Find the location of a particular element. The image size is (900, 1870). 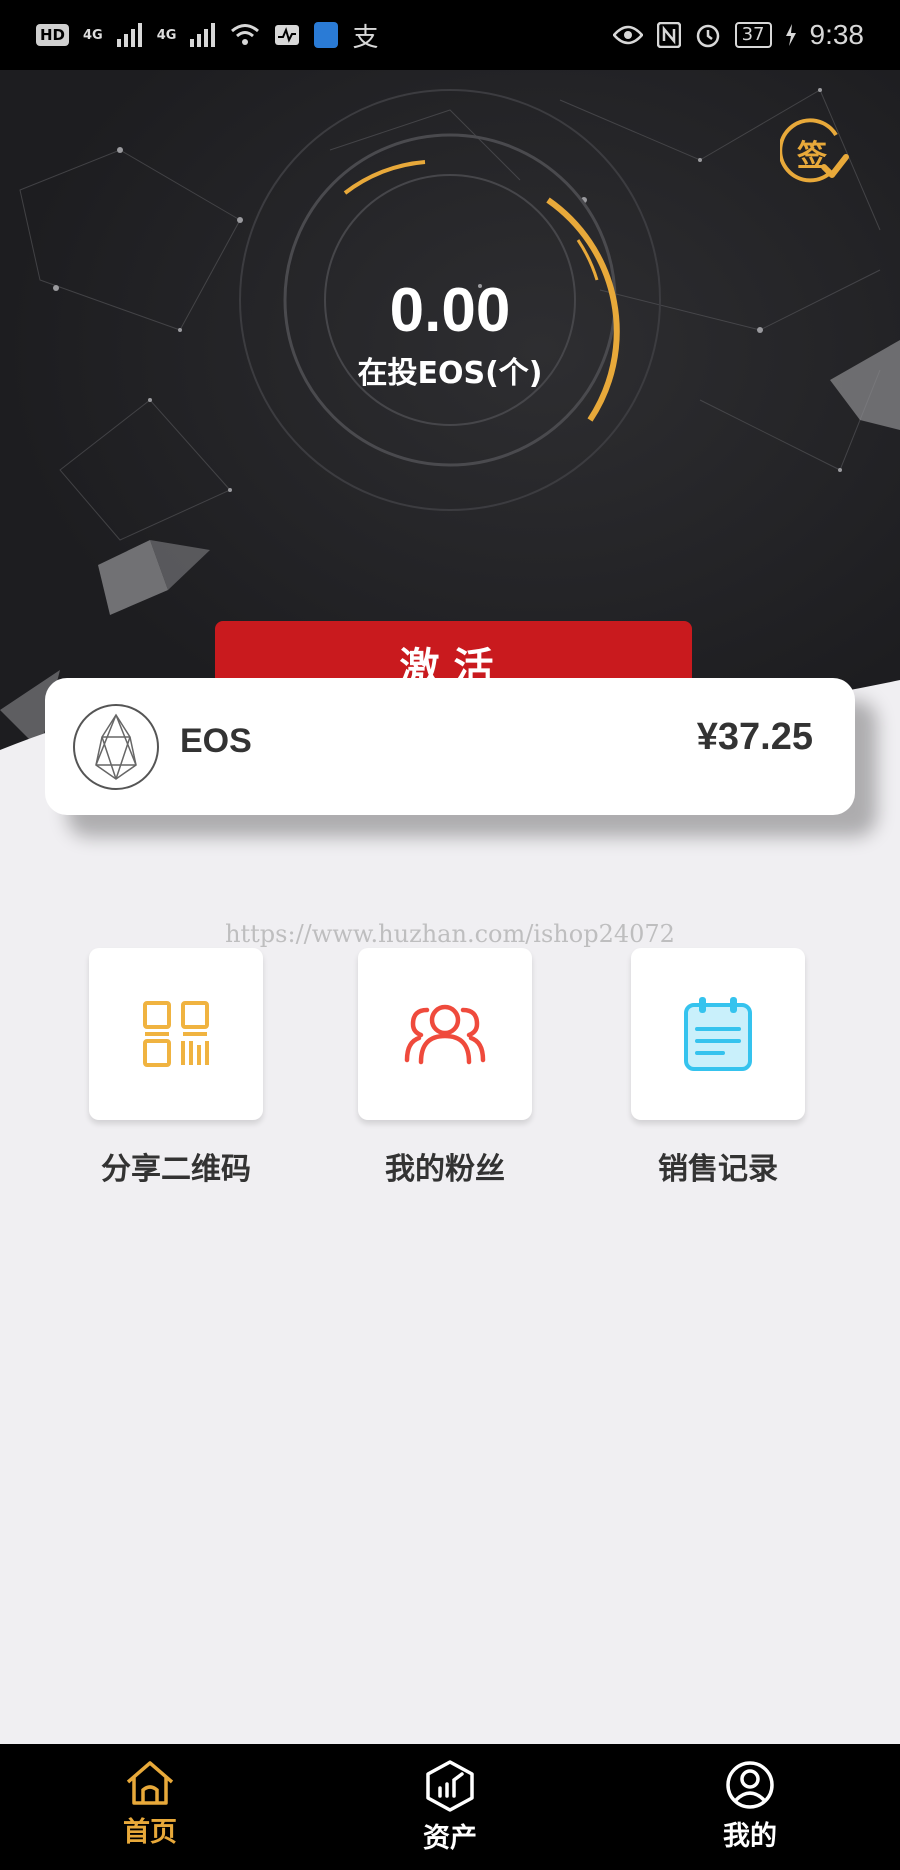

sign-in-button: 签 is located at coordinates (816, 151).